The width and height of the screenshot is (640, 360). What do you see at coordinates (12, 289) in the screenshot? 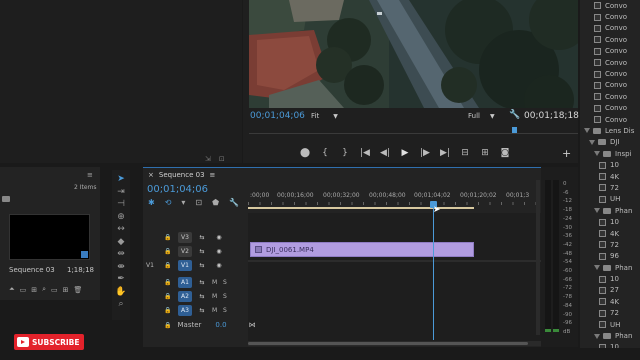
I see `list-view-icon: ⏶` at bounding box center [12, 289].